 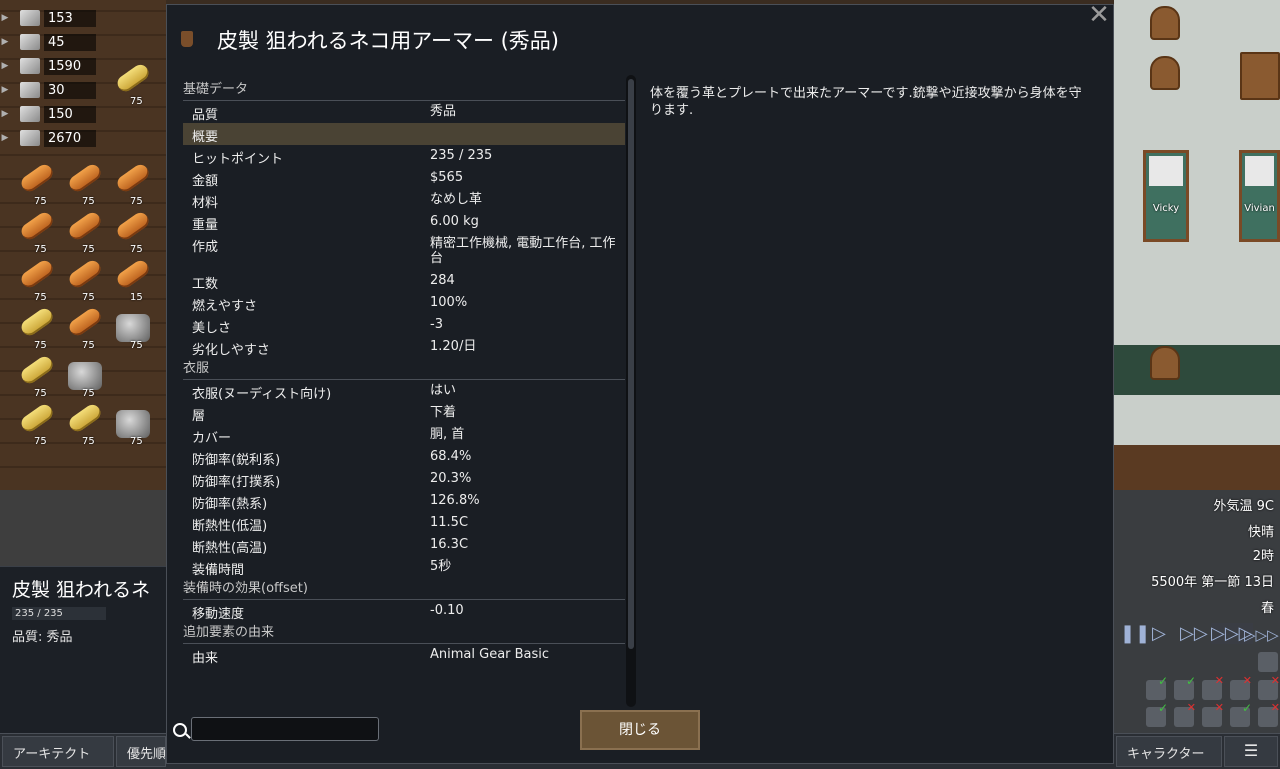 I want to click on section-header: 追加要素の由来, so click(x=404, y=633).